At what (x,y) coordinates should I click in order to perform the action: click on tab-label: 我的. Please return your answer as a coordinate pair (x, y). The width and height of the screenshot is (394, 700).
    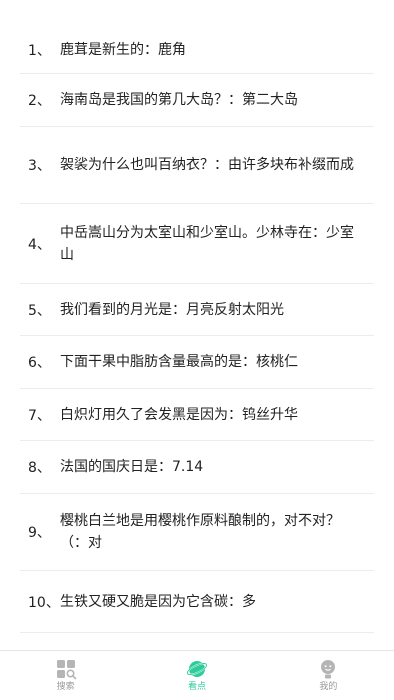
    Looking at the image, I should click on (328, 687).